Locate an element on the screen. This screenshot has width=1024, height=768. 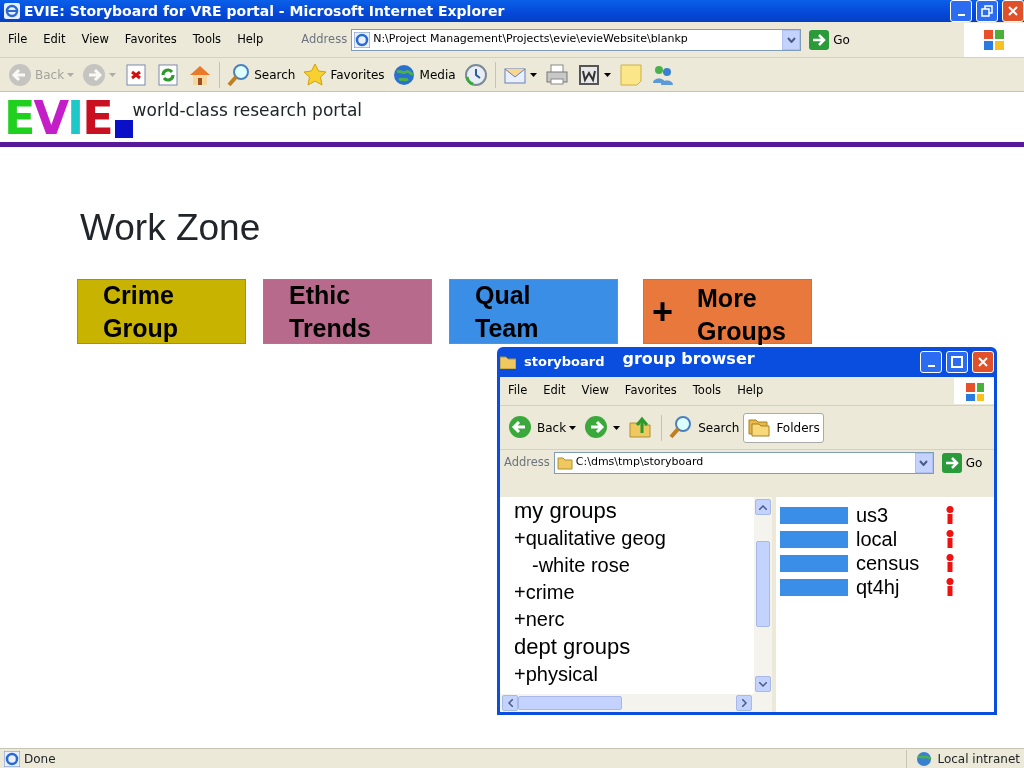
vertical-scrollbar is located at coordinates (763, 595).